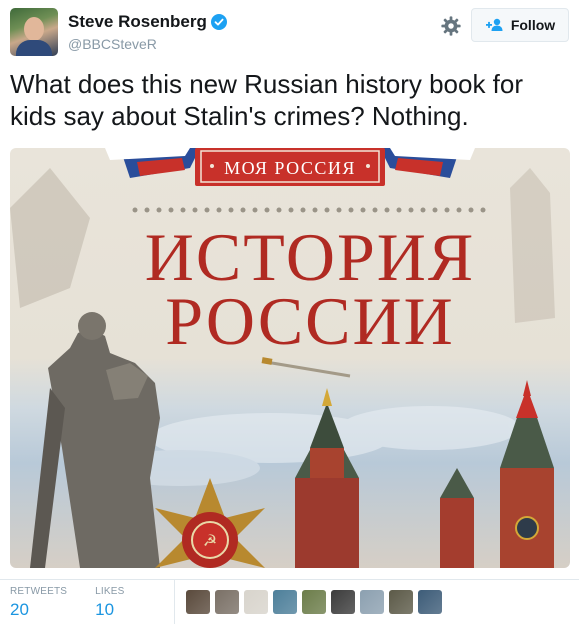 The image size is (579, 624). I want to click on sword-icon, so click(306, 367).